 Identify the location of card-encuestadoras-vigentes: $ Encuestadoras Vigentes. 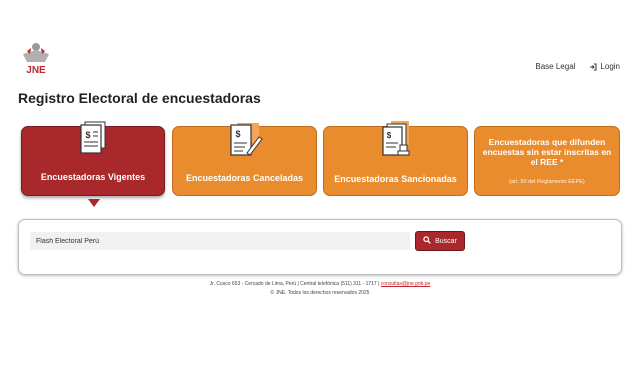
(93, 158).